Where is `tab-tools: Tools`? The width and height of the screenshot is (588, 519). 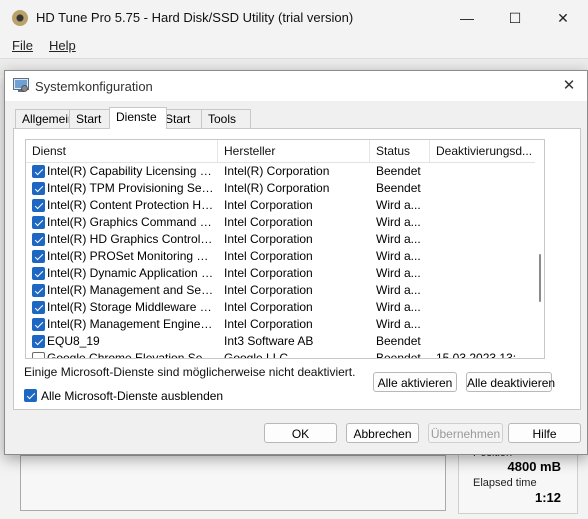
tab-tools: Tools is located at coordinates (226, 118).